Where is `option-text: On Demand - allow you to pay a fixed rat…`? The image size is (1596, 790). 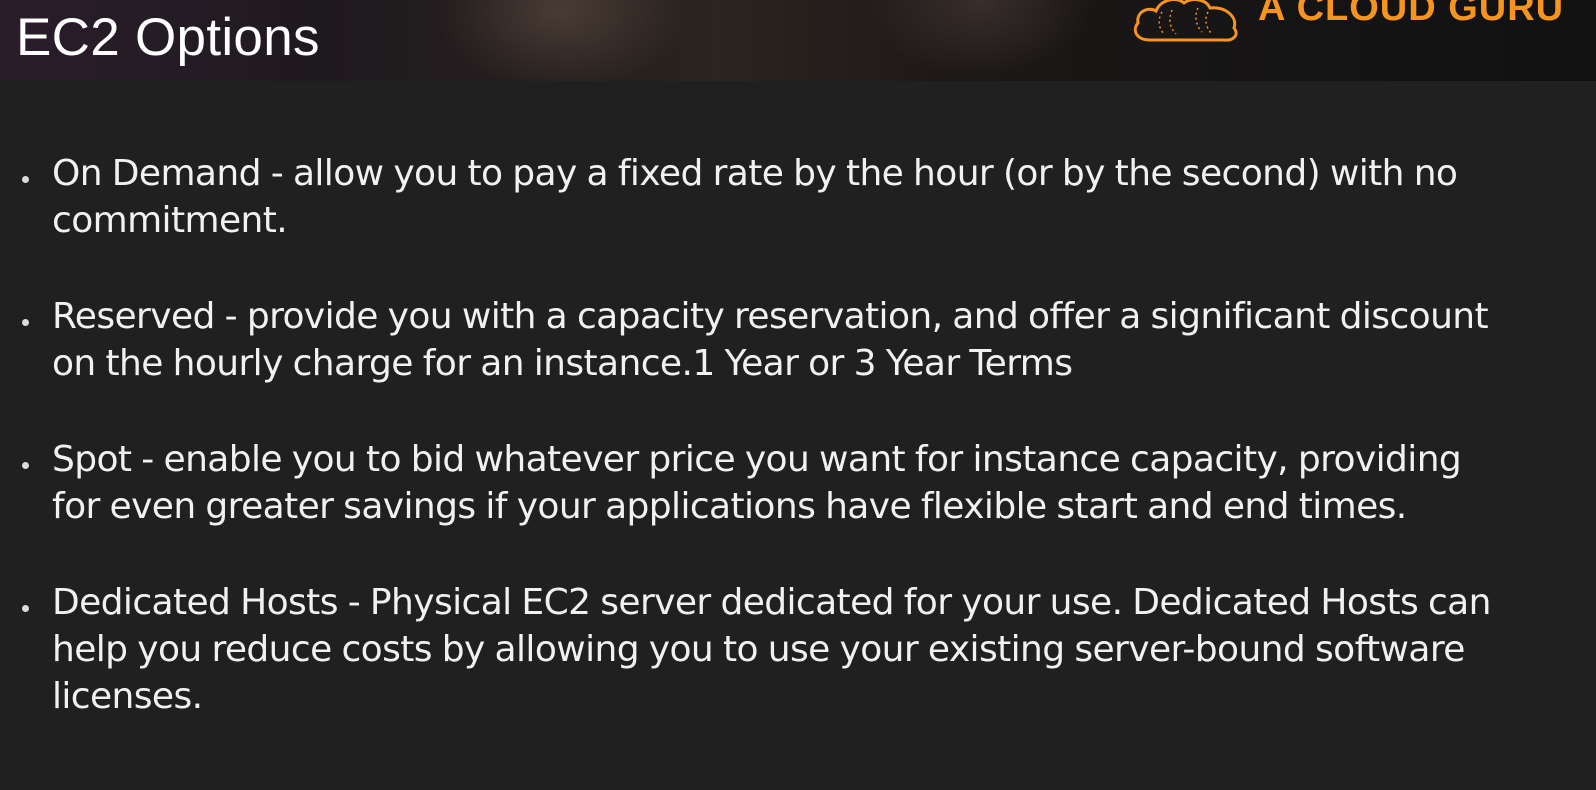
option-text: On Demand - allow you to pay a fixed rat… is located at coordinates (755, 197).